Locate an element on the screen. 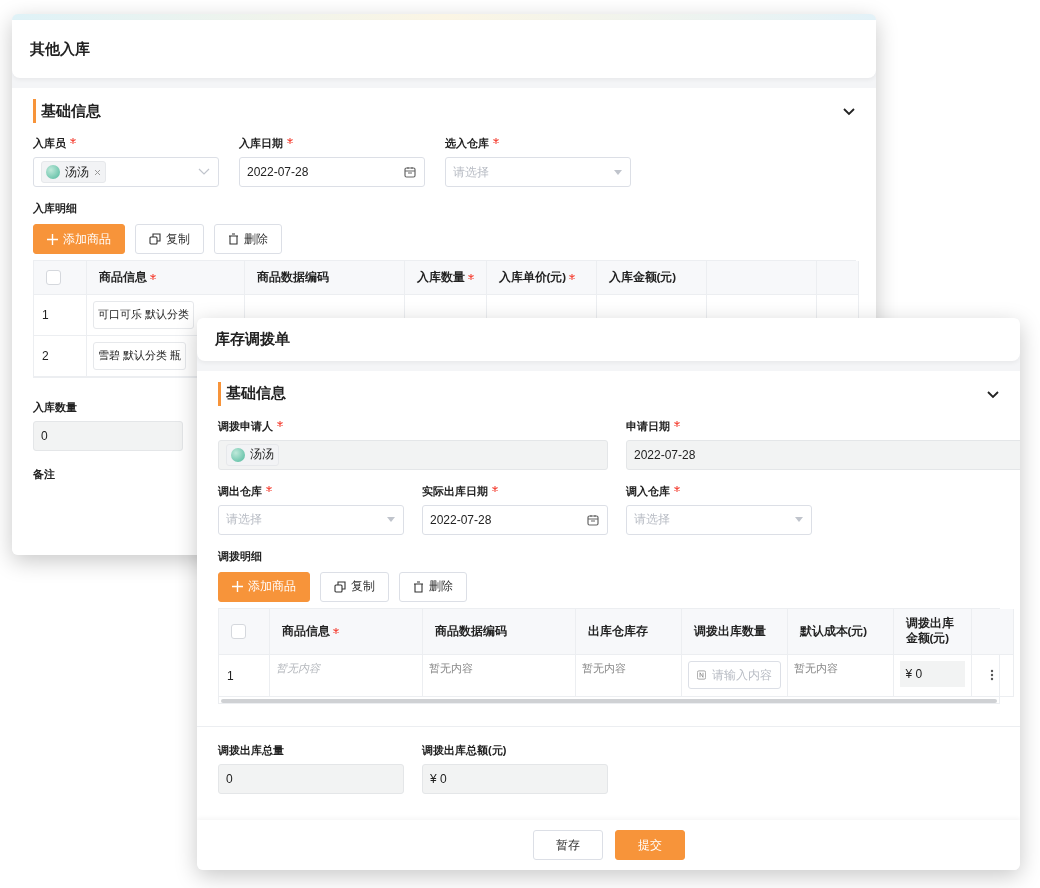 The image size is (1040, 888). scrollbar is located at coordinates (609, 701).